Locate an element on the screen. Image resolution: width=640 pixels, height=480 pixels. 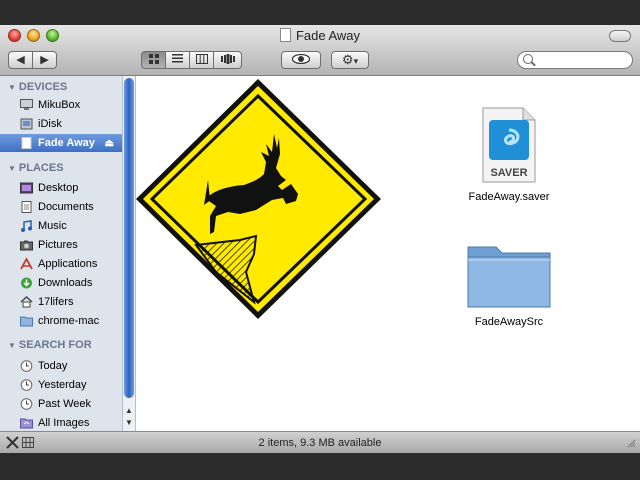
search-for-header: ▼ SEARCH FOR is located at coordinates (50, 345).